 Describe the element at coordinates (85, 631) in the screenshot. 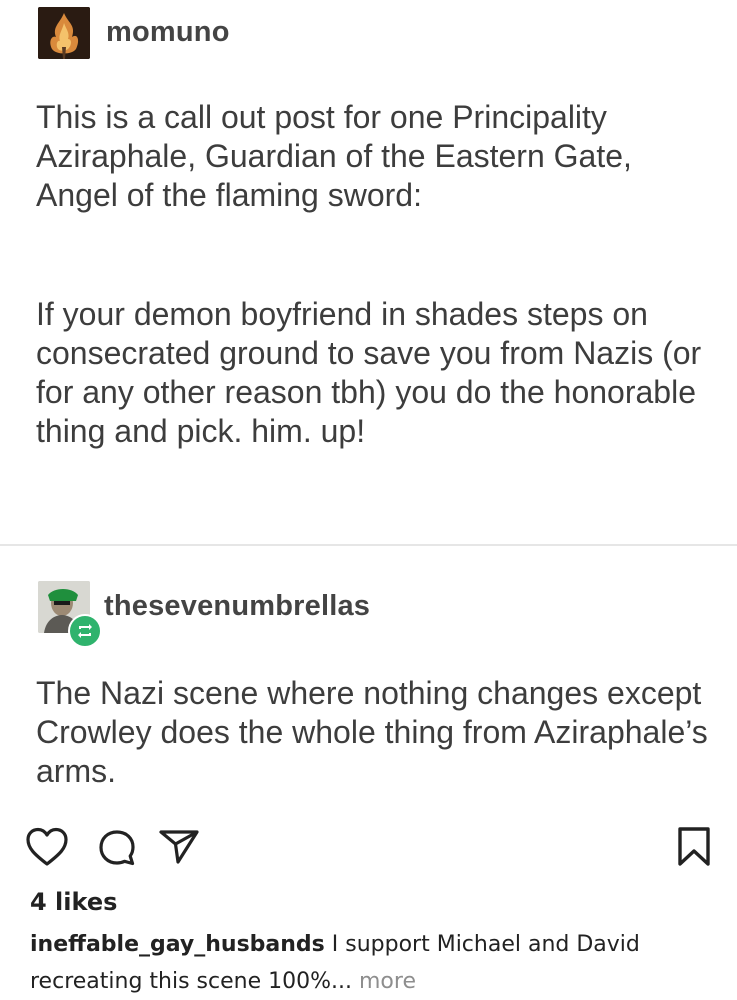

I see `reblog-icon` at that location.